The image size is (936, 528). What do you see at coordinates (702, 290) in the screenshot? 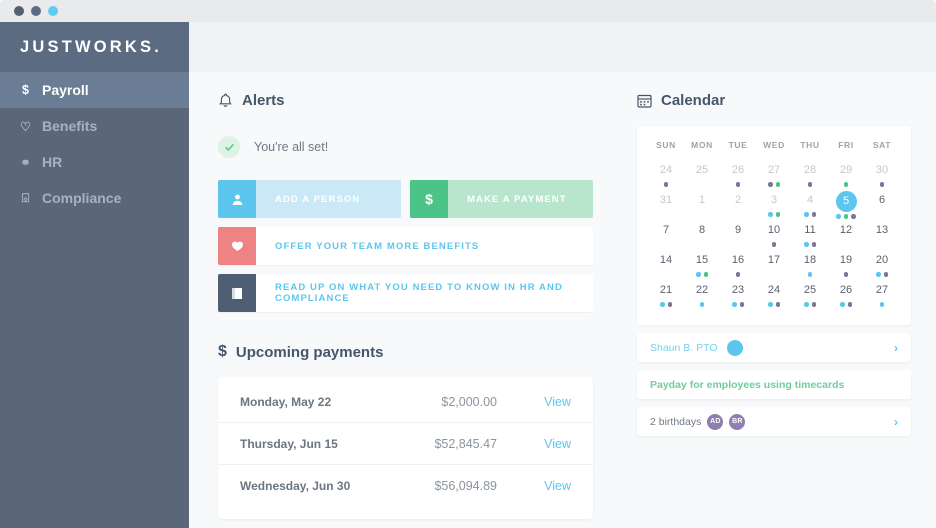
I see `calendar-day-number: 22` at bounding box center [702, 290].